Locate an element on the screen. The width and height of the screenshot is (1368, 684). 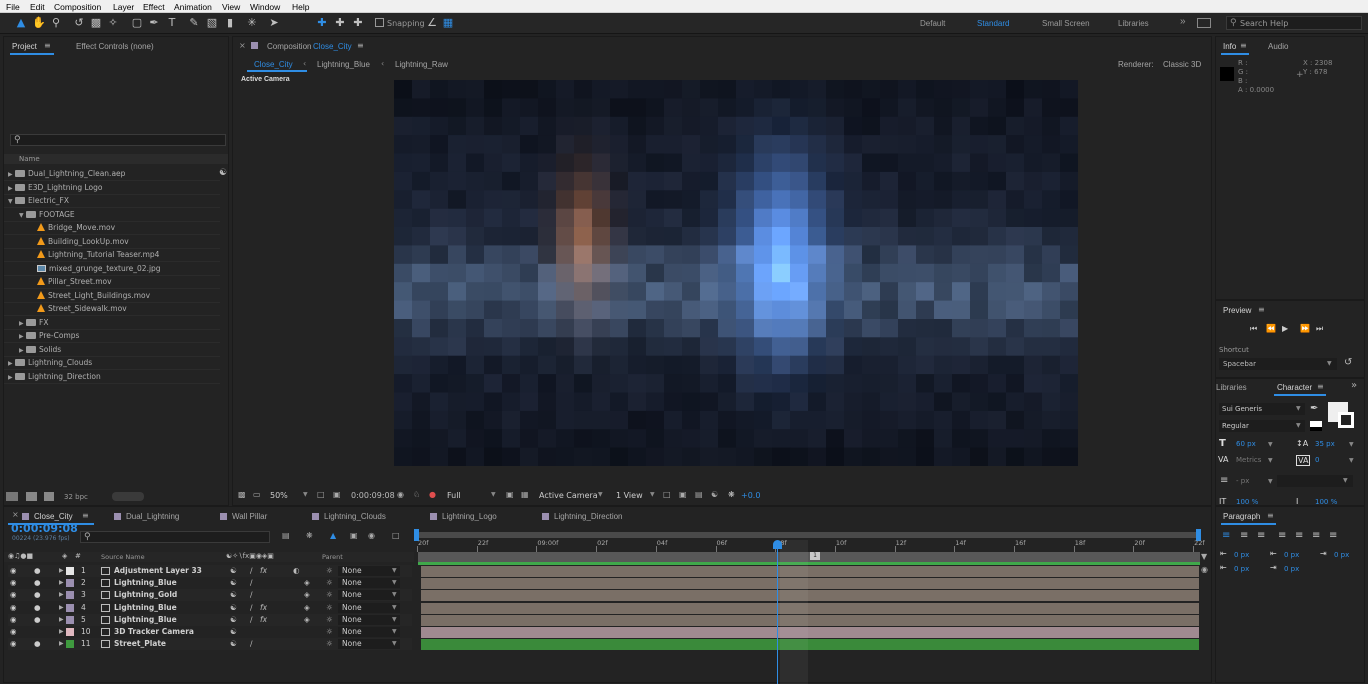
project-item: ▼ Electric_FX is located at coordinates (114, 200).